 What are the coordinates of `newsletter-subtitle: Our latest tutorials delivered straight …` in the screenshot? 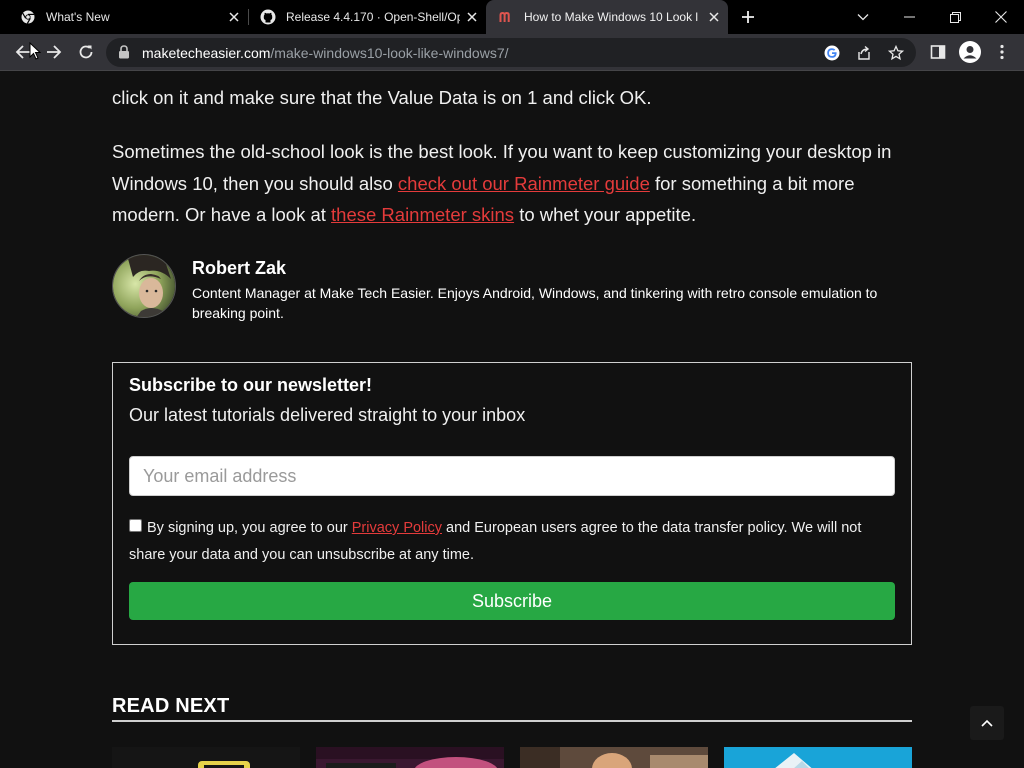 It's located at (327, 415).